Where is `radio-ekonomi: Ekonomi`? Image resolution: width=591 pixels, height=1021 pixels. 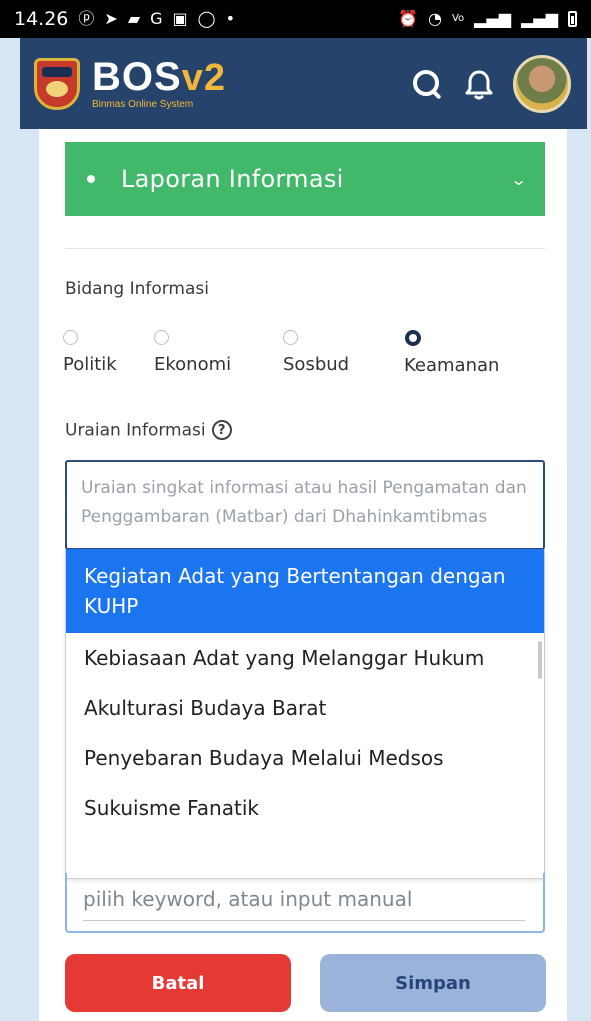
radio-ekonomi: Ekonomi is located at coordinates (192, 352).